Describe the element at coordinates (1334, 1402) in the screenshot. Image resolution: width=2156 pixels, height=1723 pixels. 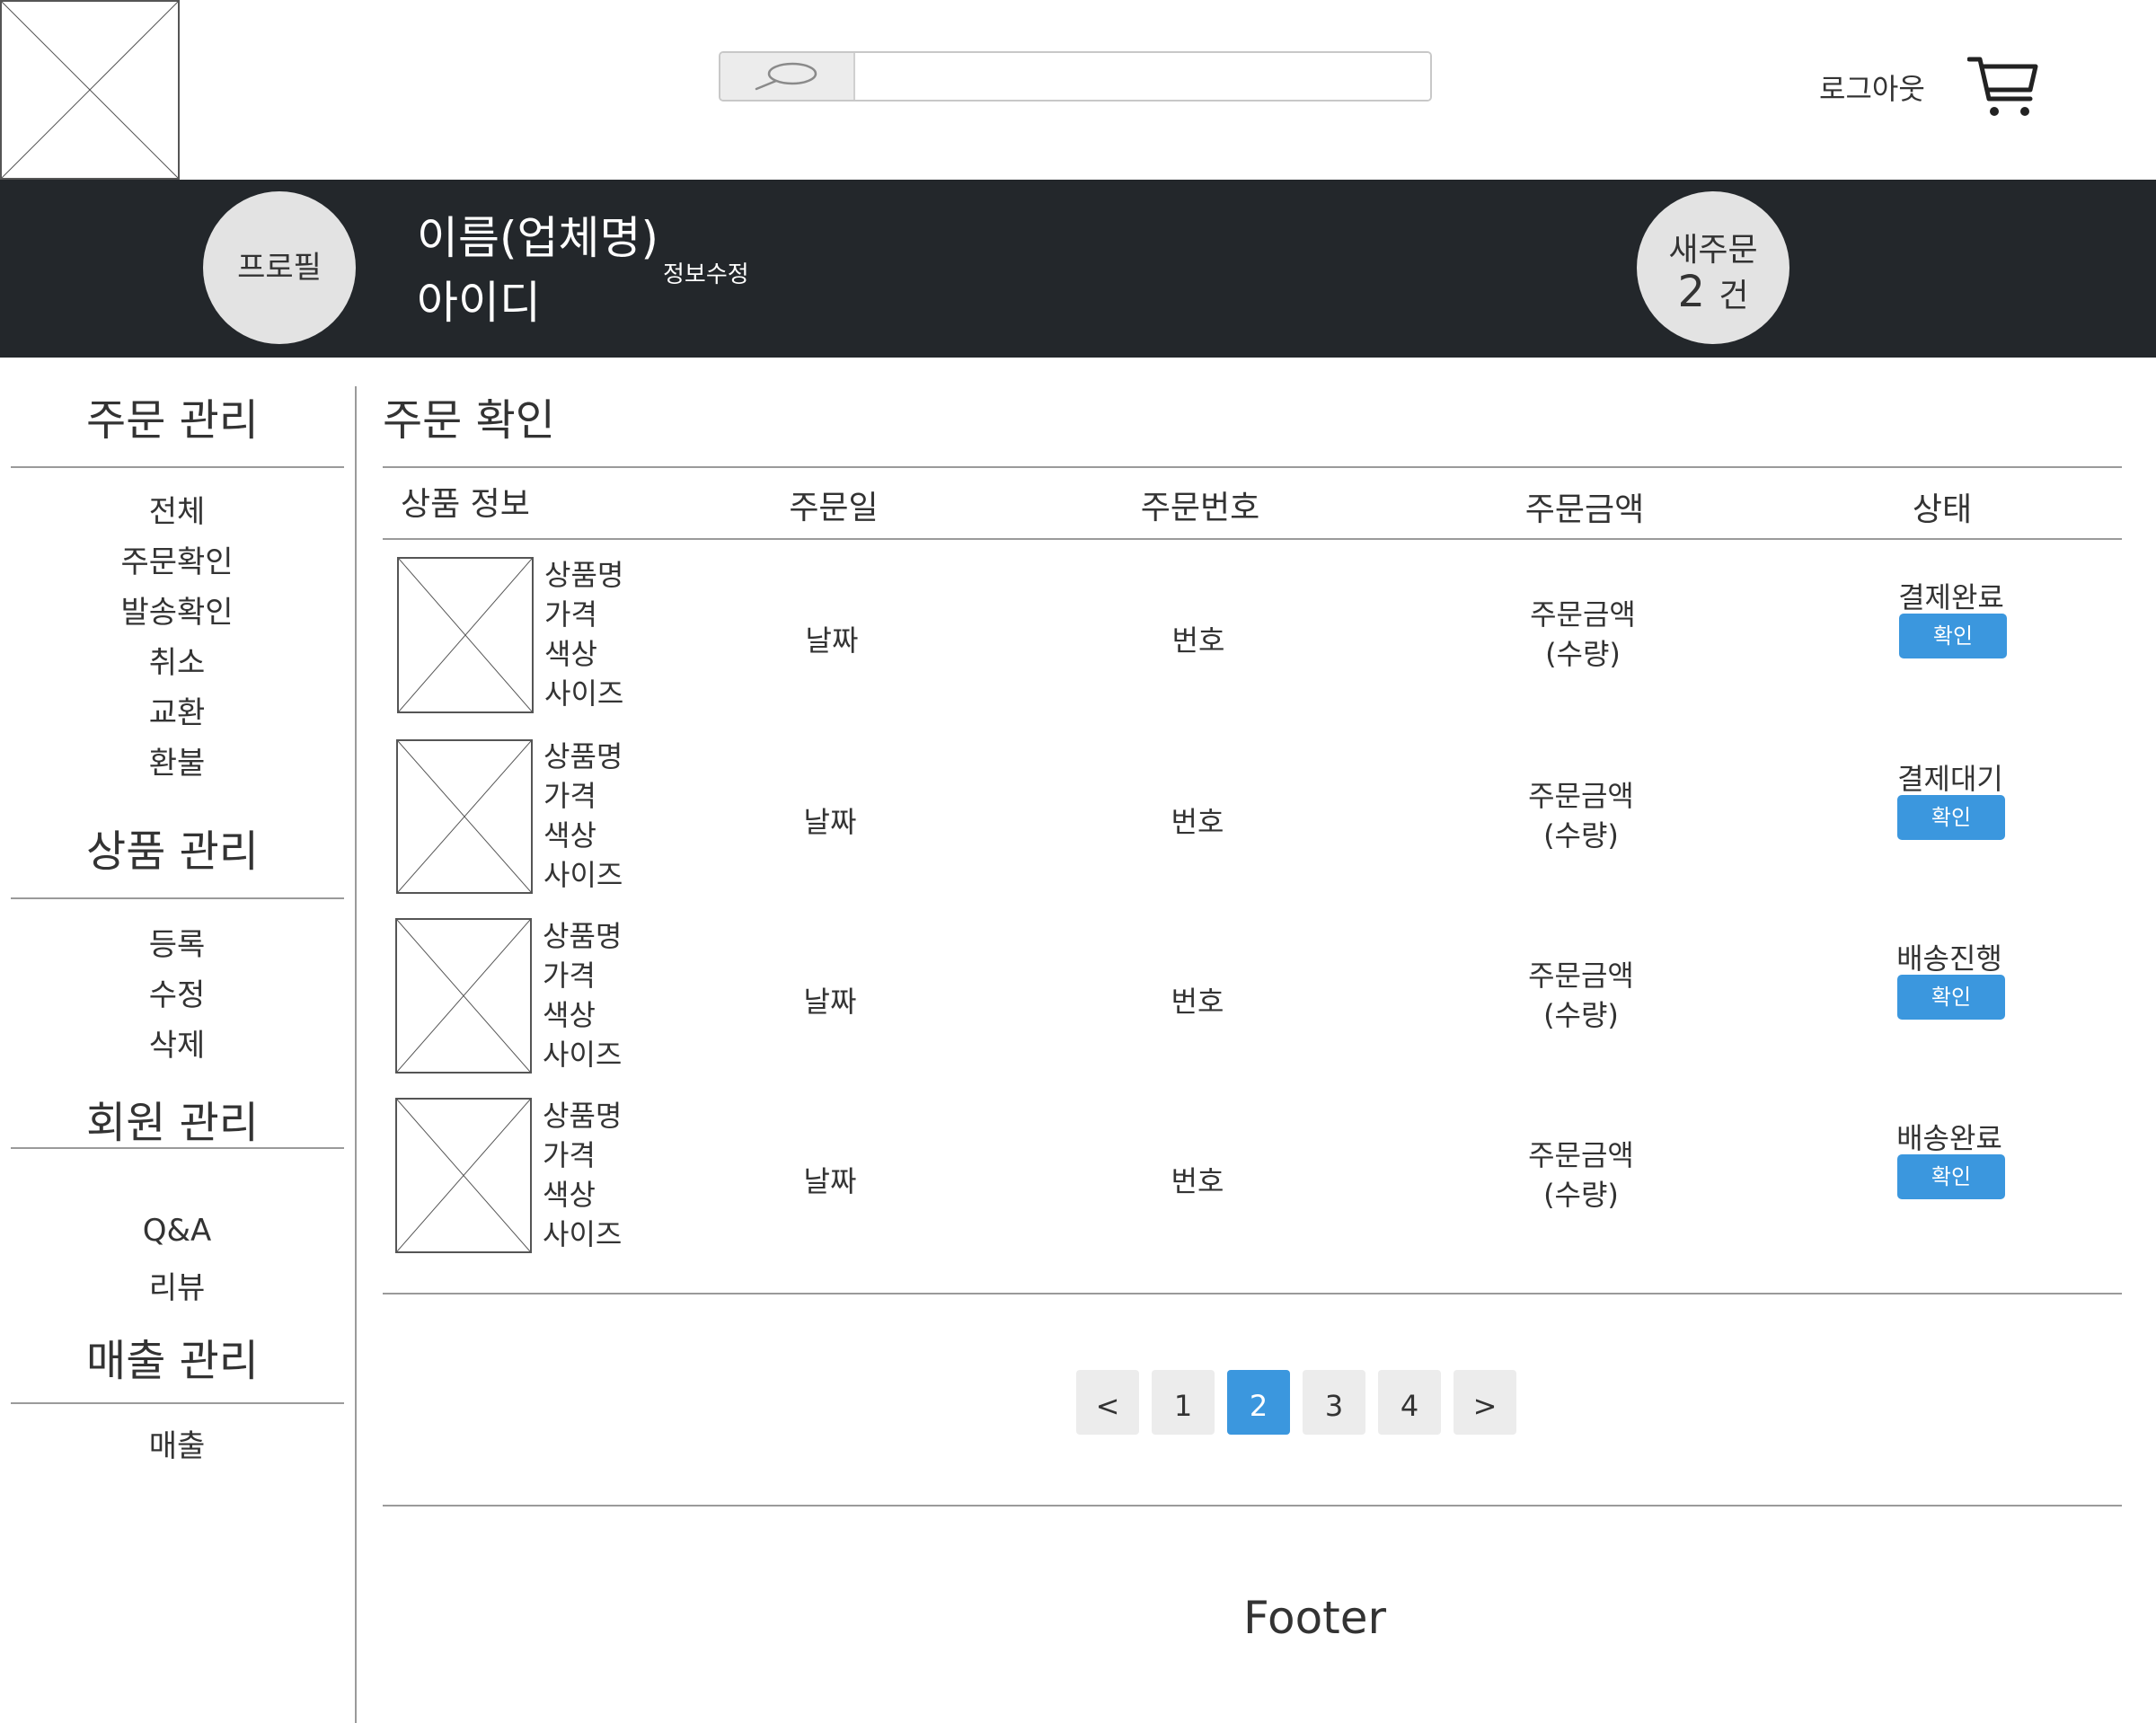
I see `page-button-3: 3` at that location.